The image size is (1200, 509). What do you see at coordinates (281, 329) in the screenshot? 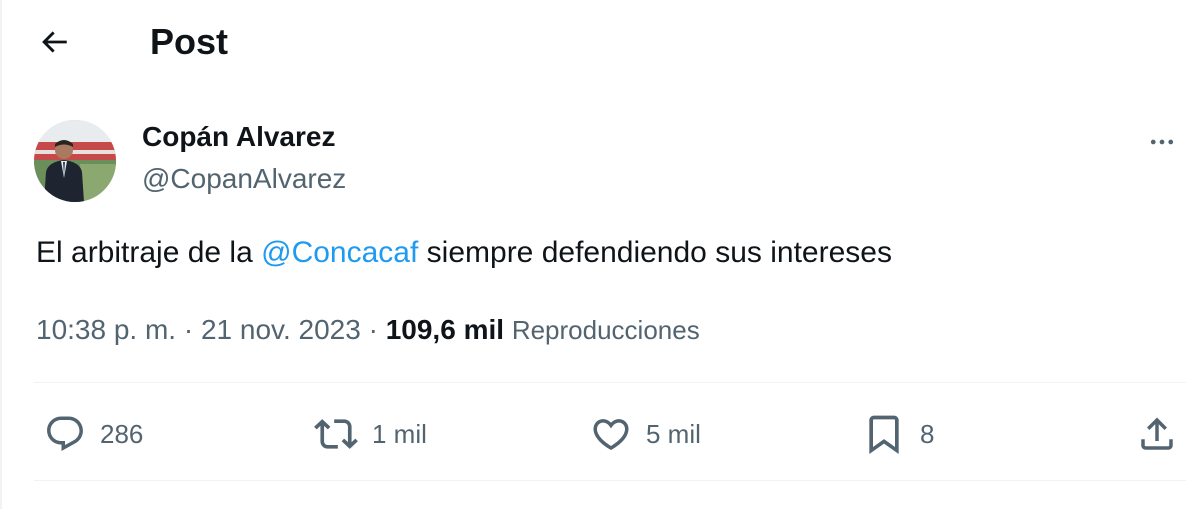
I see `tweet-date: 21 nov. 2023` at bounding box center [281, 329].